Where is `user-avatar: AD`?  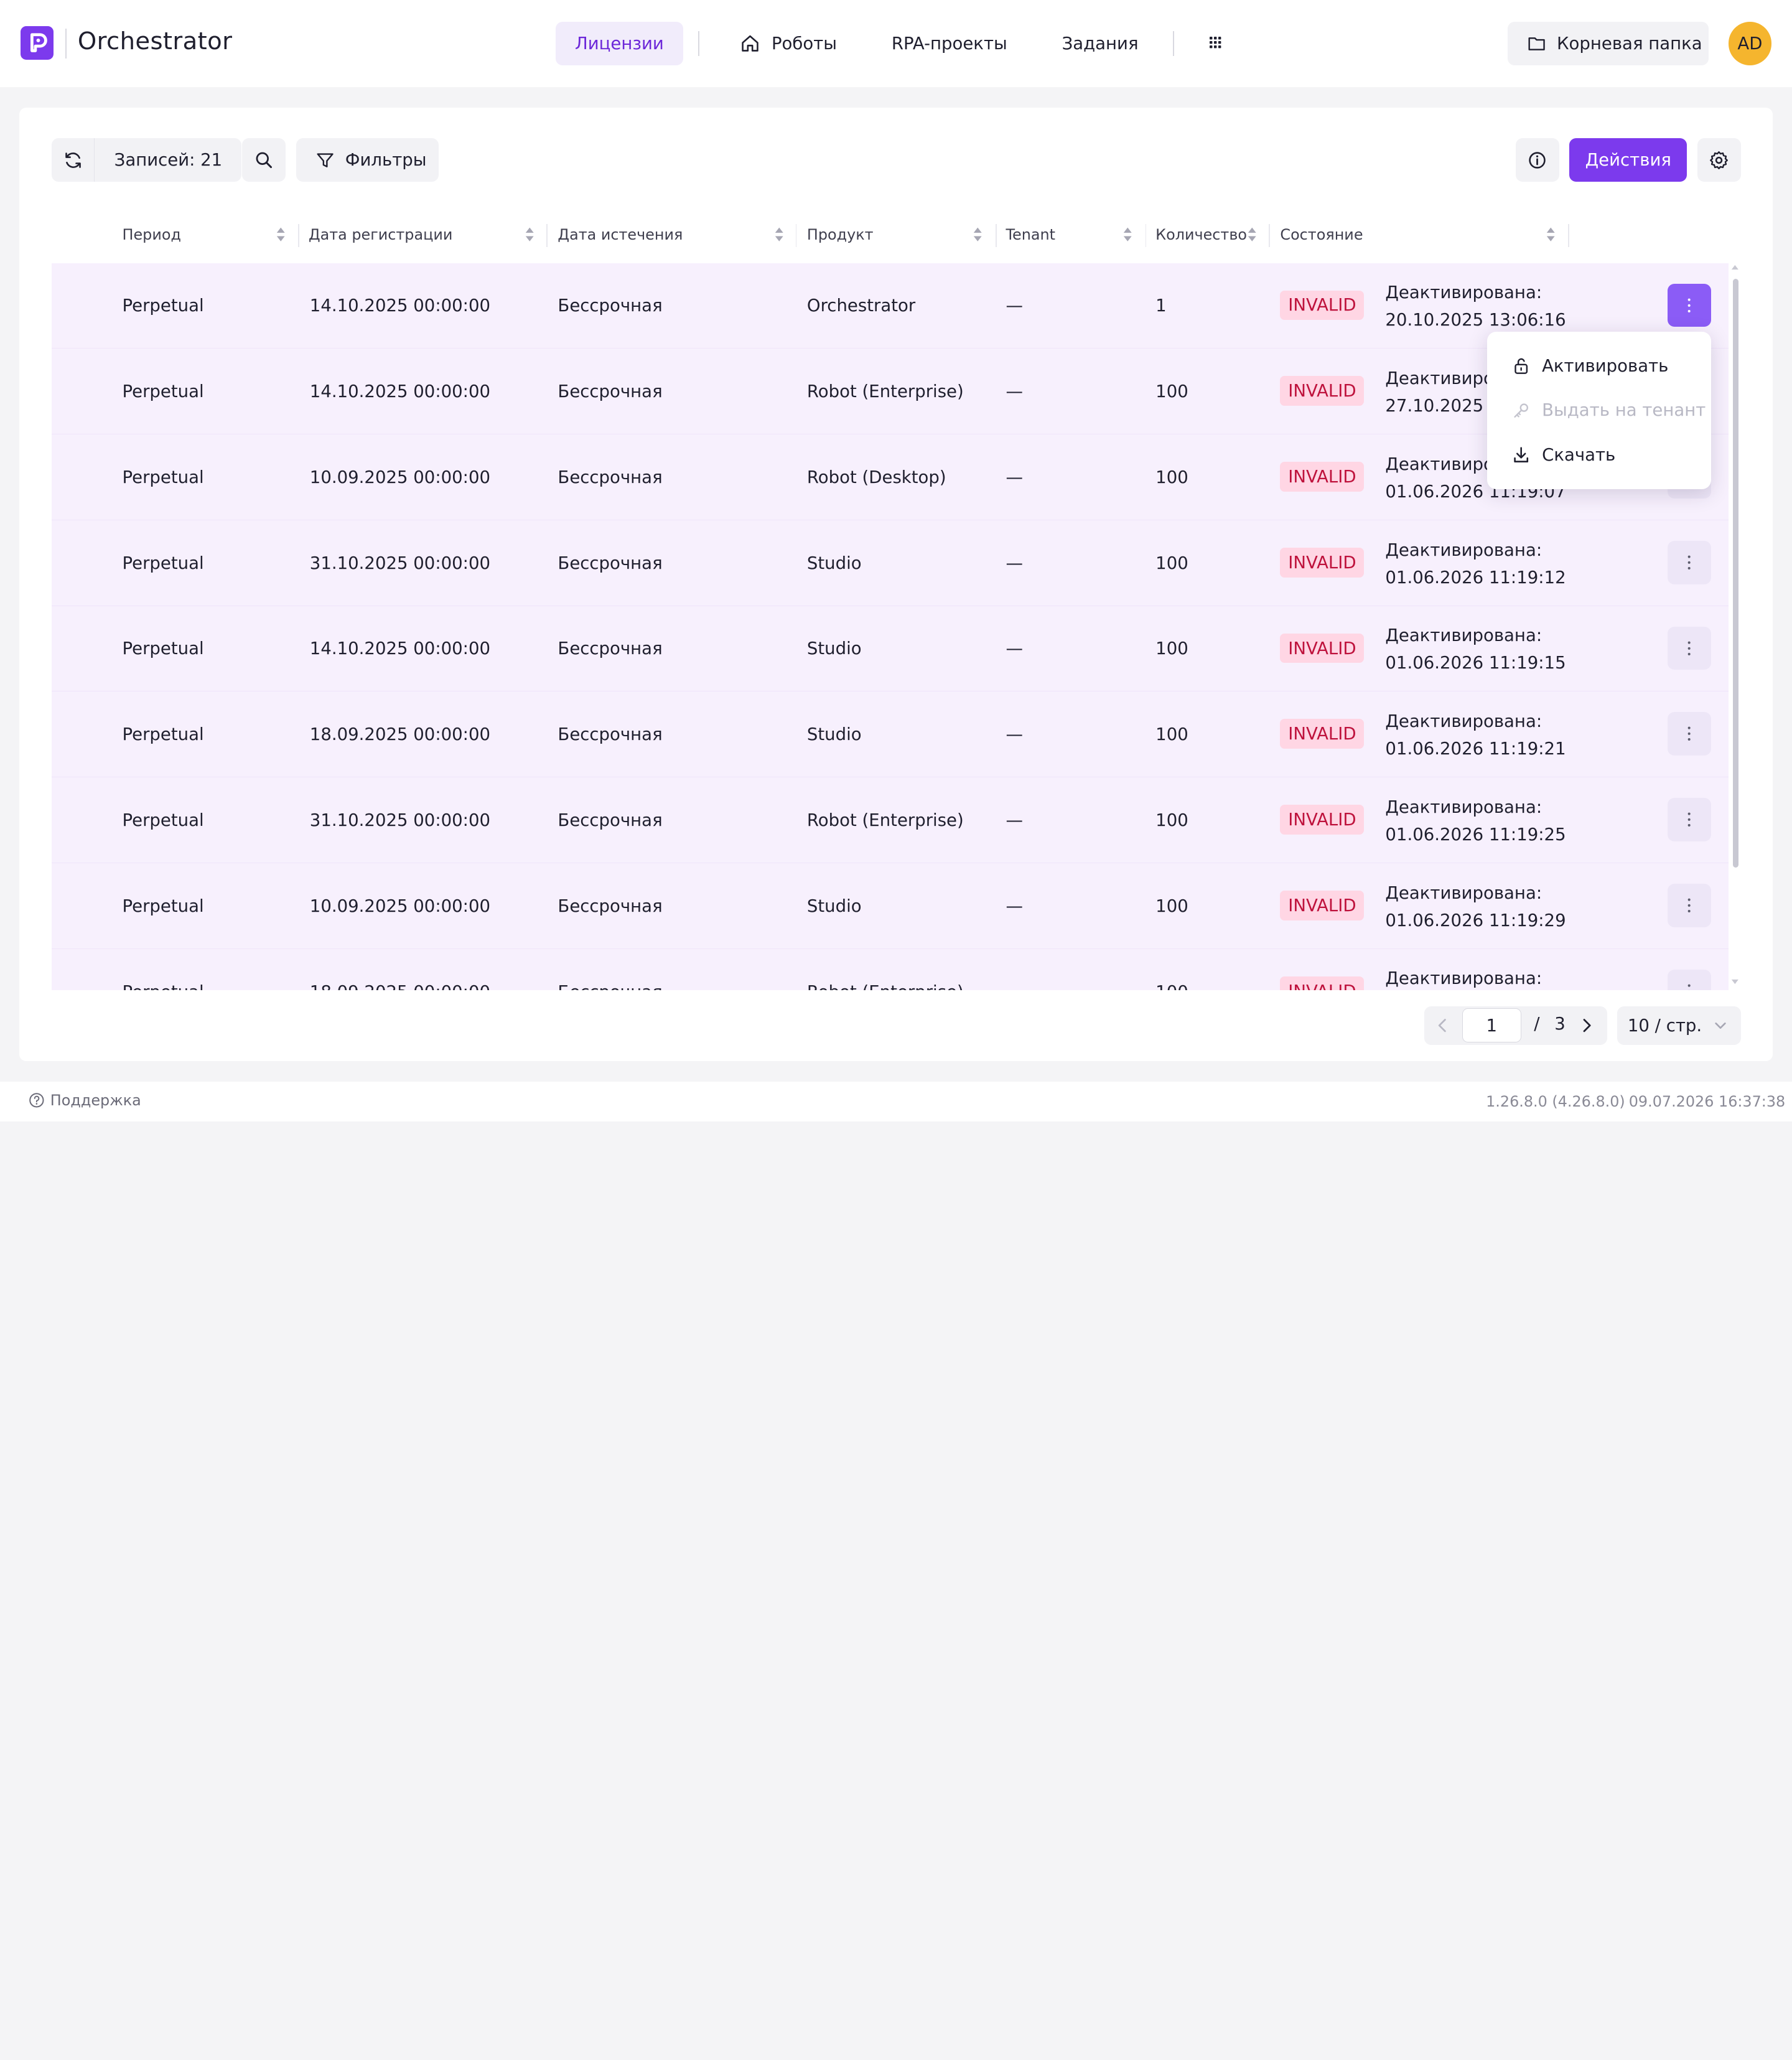 user-avatar: AD is located at coordinates (1750, 43).